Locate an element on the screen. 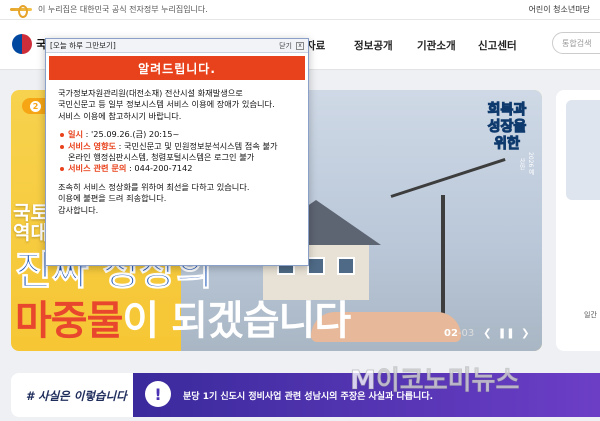  popup-detail-datetime: 일시 : '25.09.26.(금) 20:15~ is located at coordinates (178, 134).